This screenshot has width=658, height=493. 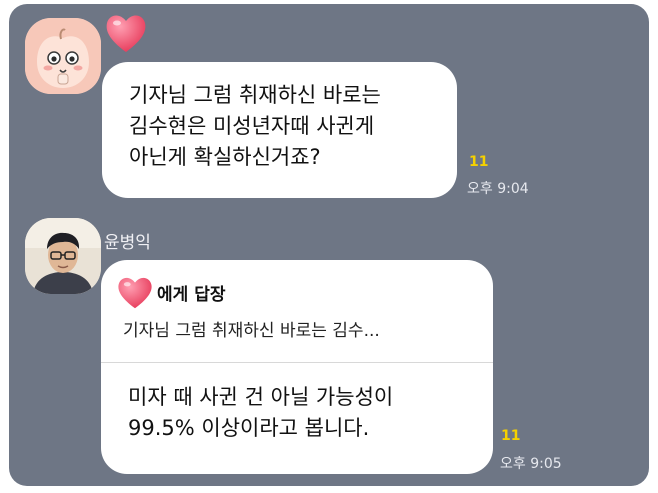 What do you see at coordinates (261, 412) in the screenshot?
I see `message-text: 미자 때 사귄 건 아닐 가능성이 99.5% 이상이라고 봅니다.` at bounding box center [261, 412].